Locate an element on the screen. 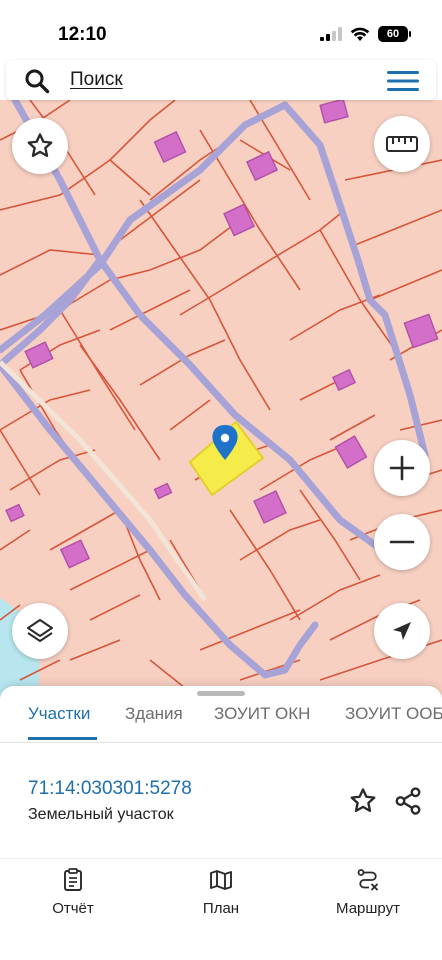 The width and height of the screenshot is (442, 960). ruler-button is located at coordinates (402, 144).